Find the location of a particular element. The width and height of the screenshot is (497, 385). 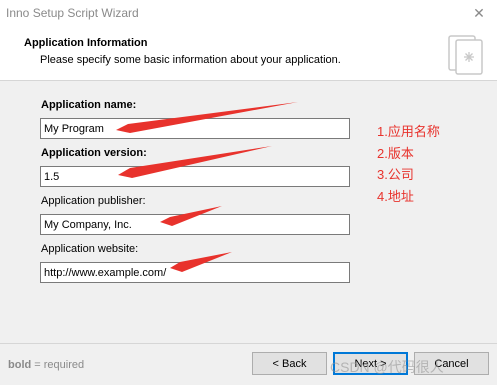

footer-separator is located at coordinates (248, 343).